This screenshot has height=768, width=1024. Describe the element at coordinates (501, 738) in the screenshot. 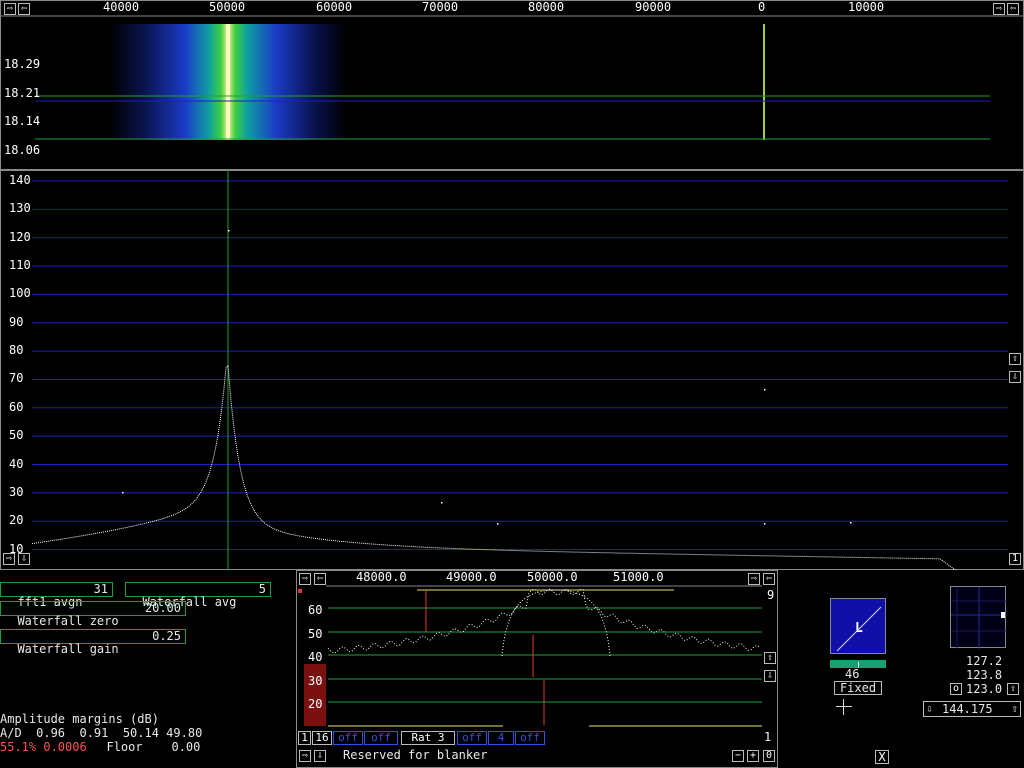

I see `bb-gain-button: 4` at that location.